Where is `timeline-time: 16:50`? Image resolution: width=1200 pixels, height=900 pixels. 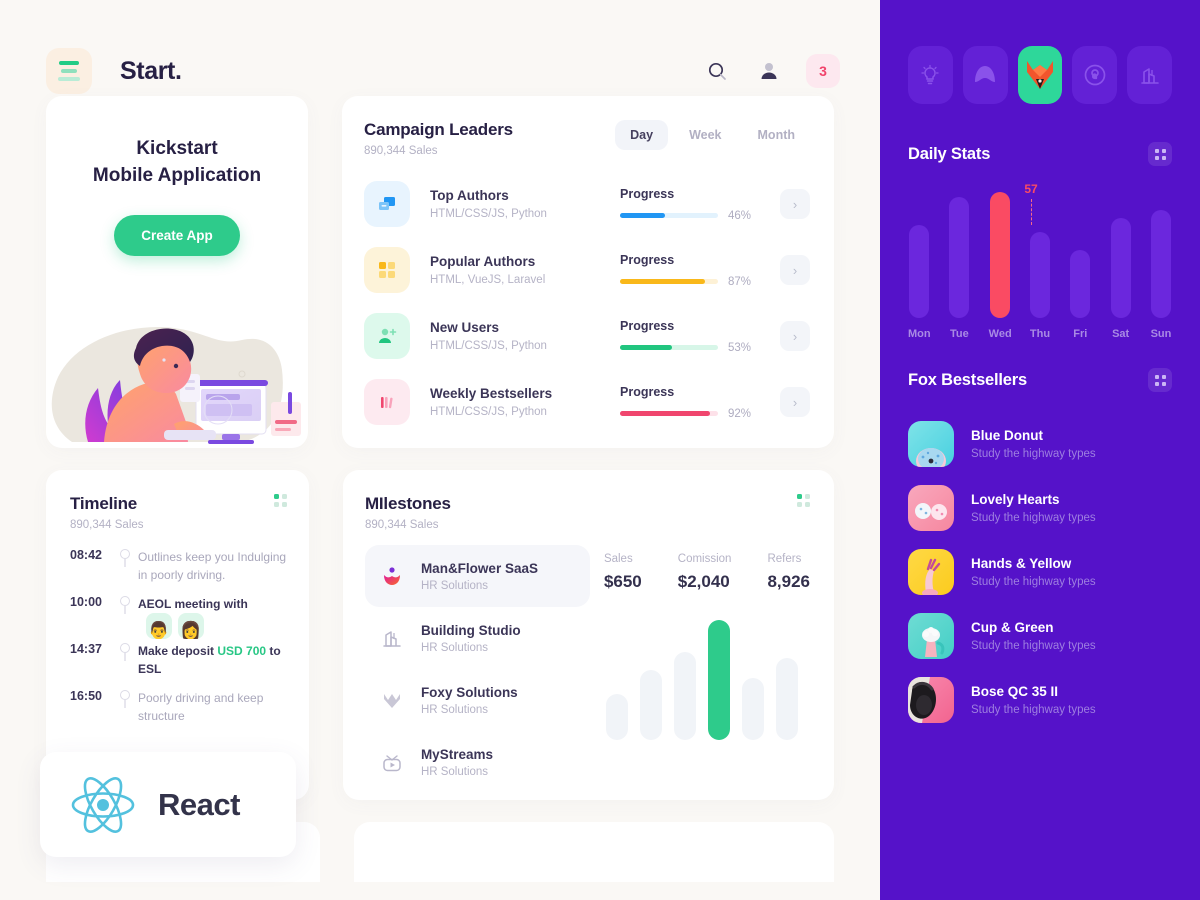
timeline-time: 16:50 is located at coordinates (86, 696).